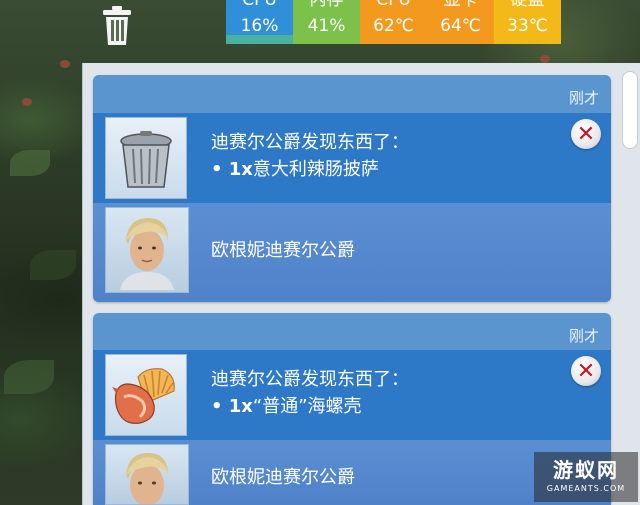 The image size is (640, 505). Describe the element at coordinates (630, 110) in the screenshot. I see `scrollbar-thumb` at that location.